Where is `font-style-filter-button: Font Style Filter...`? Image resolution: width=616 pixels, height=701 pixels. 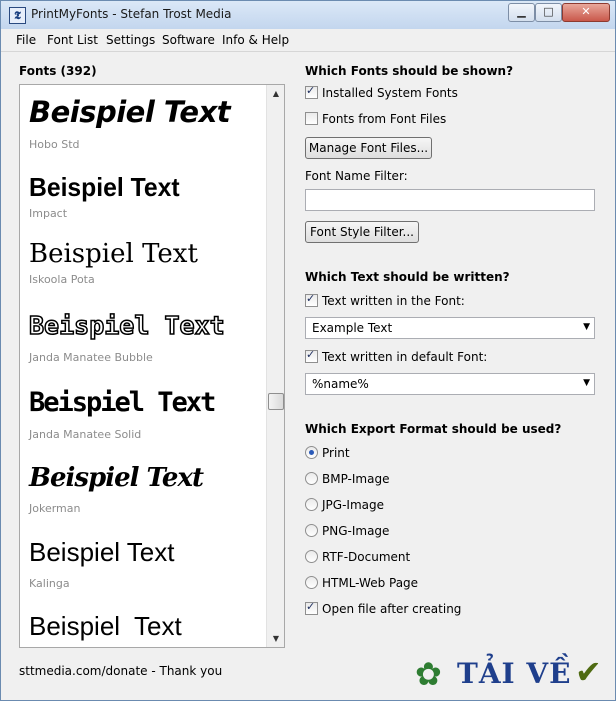
font-style-filter-button: Font Style Filter... is located at coordinates (362, 232).